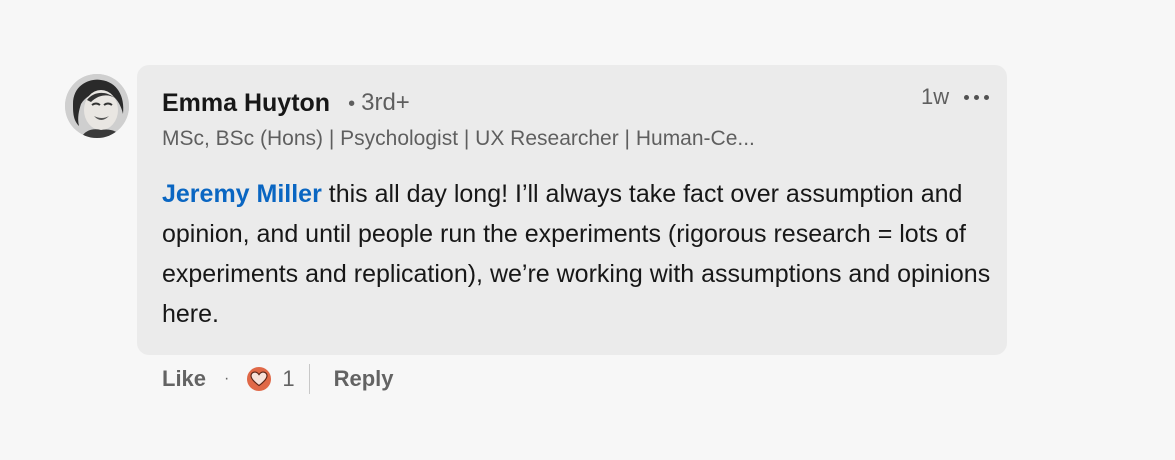 The width and height of the screenshot is (1175, 460). What do you see at coordinates (364, 379) in the screenshot?
I see `reply-button: Reply` at bounding box center [364, 379].